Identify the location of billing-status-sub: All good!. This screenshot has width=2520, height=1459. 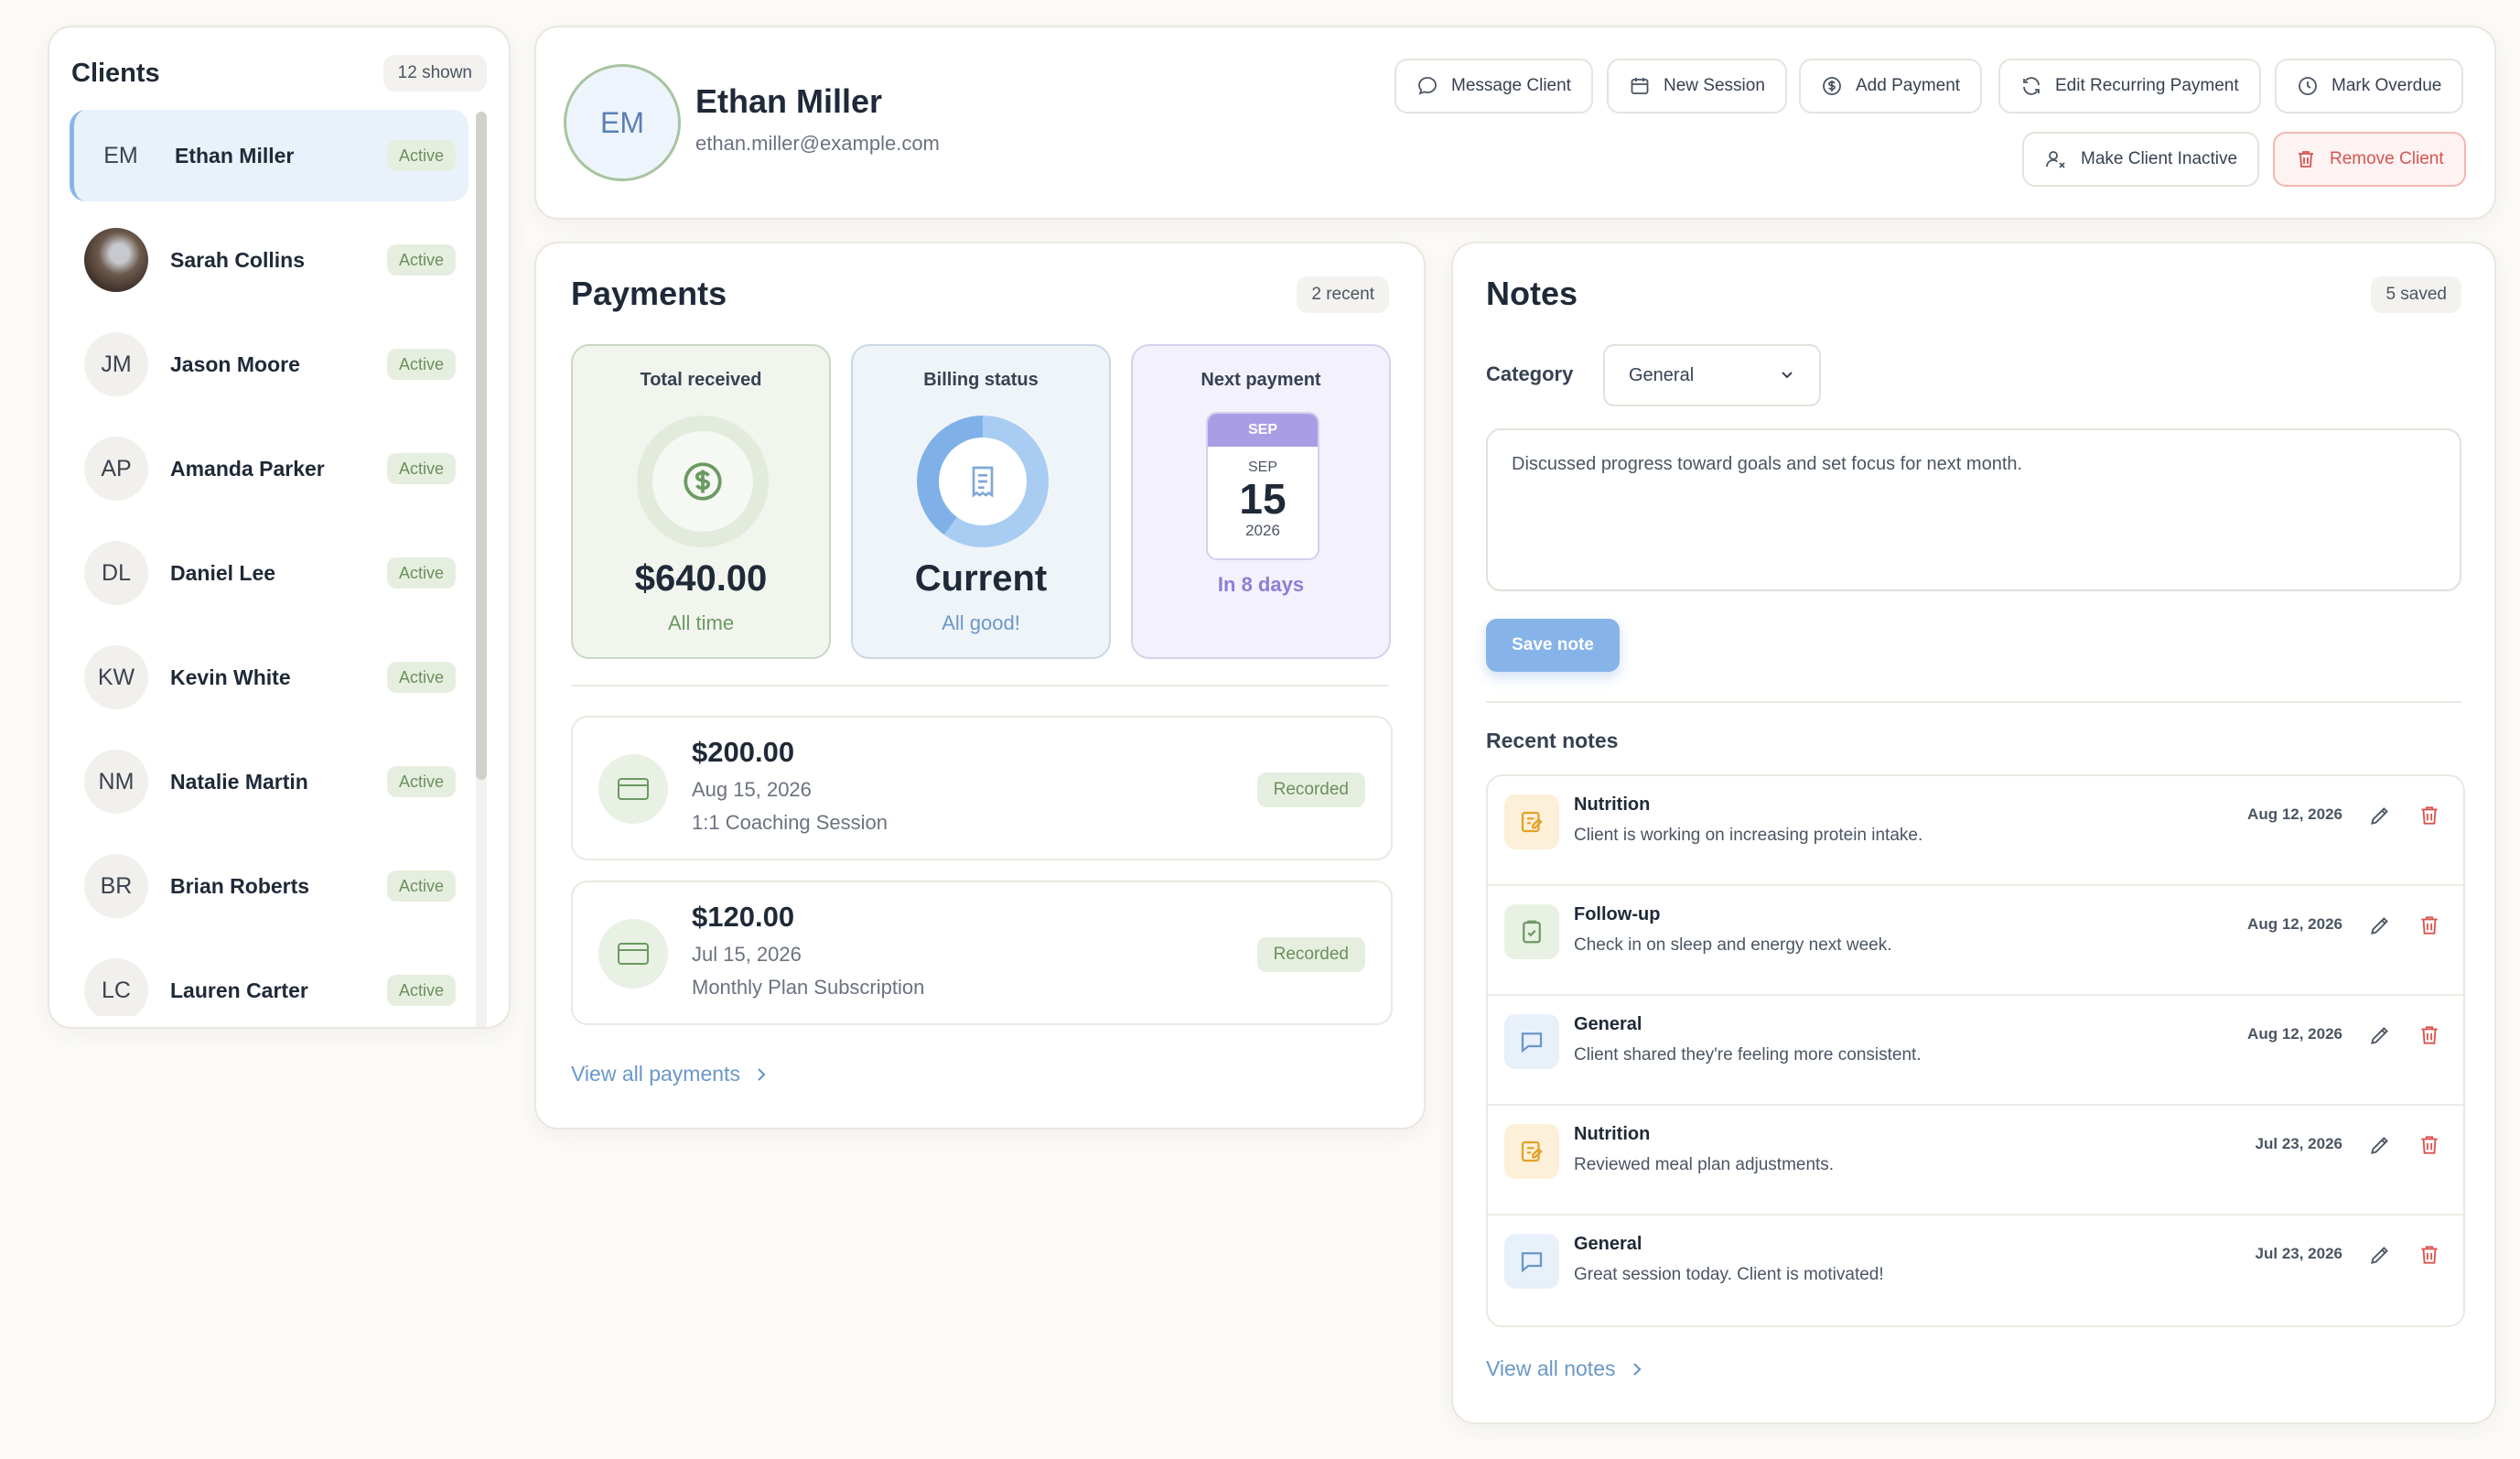
(981, 622).